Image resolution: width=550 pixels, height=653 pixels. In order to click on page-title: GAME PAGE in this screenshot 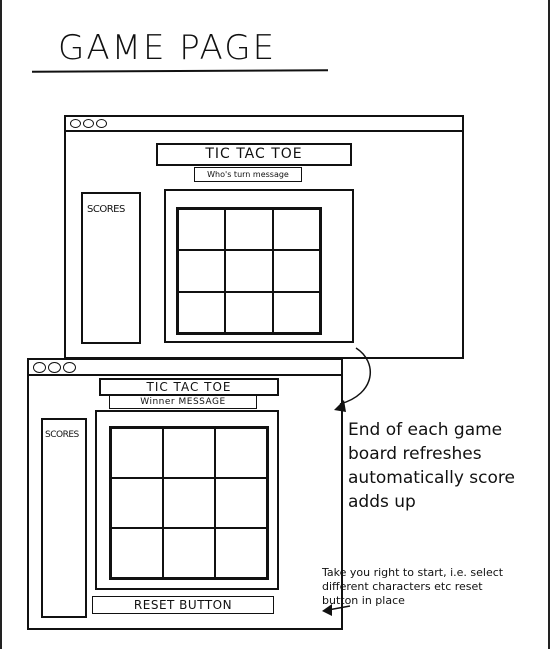, I will do `click(167, 48)`.